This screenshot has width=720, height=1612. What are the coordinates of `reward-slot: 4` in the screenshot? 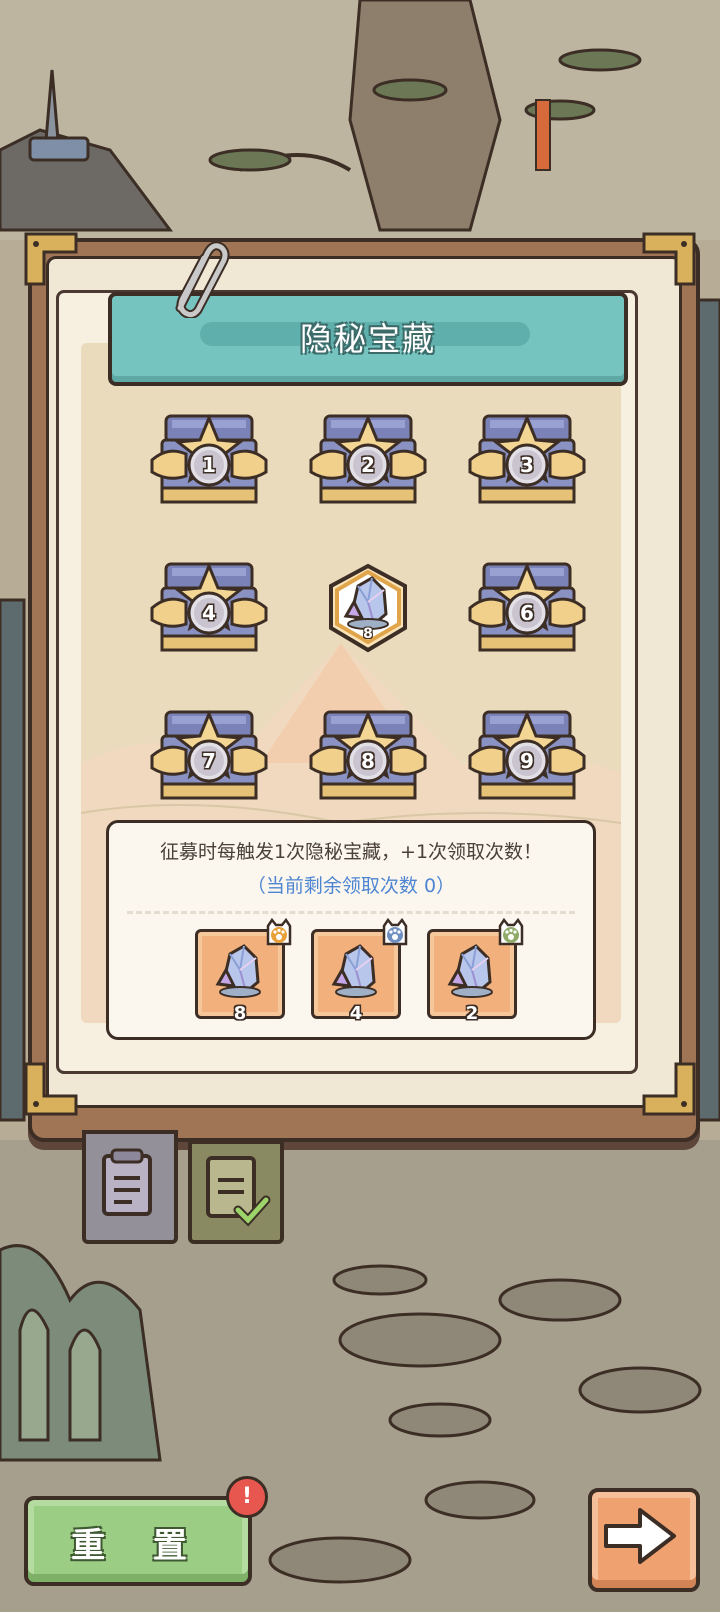 It's located at (359, 971).